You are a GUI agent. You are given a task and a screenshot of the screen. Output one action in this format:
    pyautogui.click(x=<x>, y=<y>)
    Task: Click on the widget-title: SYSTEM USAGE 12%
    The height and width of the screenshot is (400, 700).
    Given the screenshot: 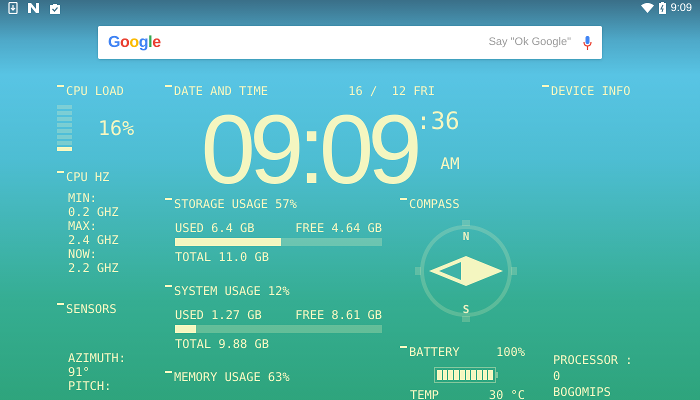 What is the action you would take?
    pyautogui.click(x=232, y=291)
    